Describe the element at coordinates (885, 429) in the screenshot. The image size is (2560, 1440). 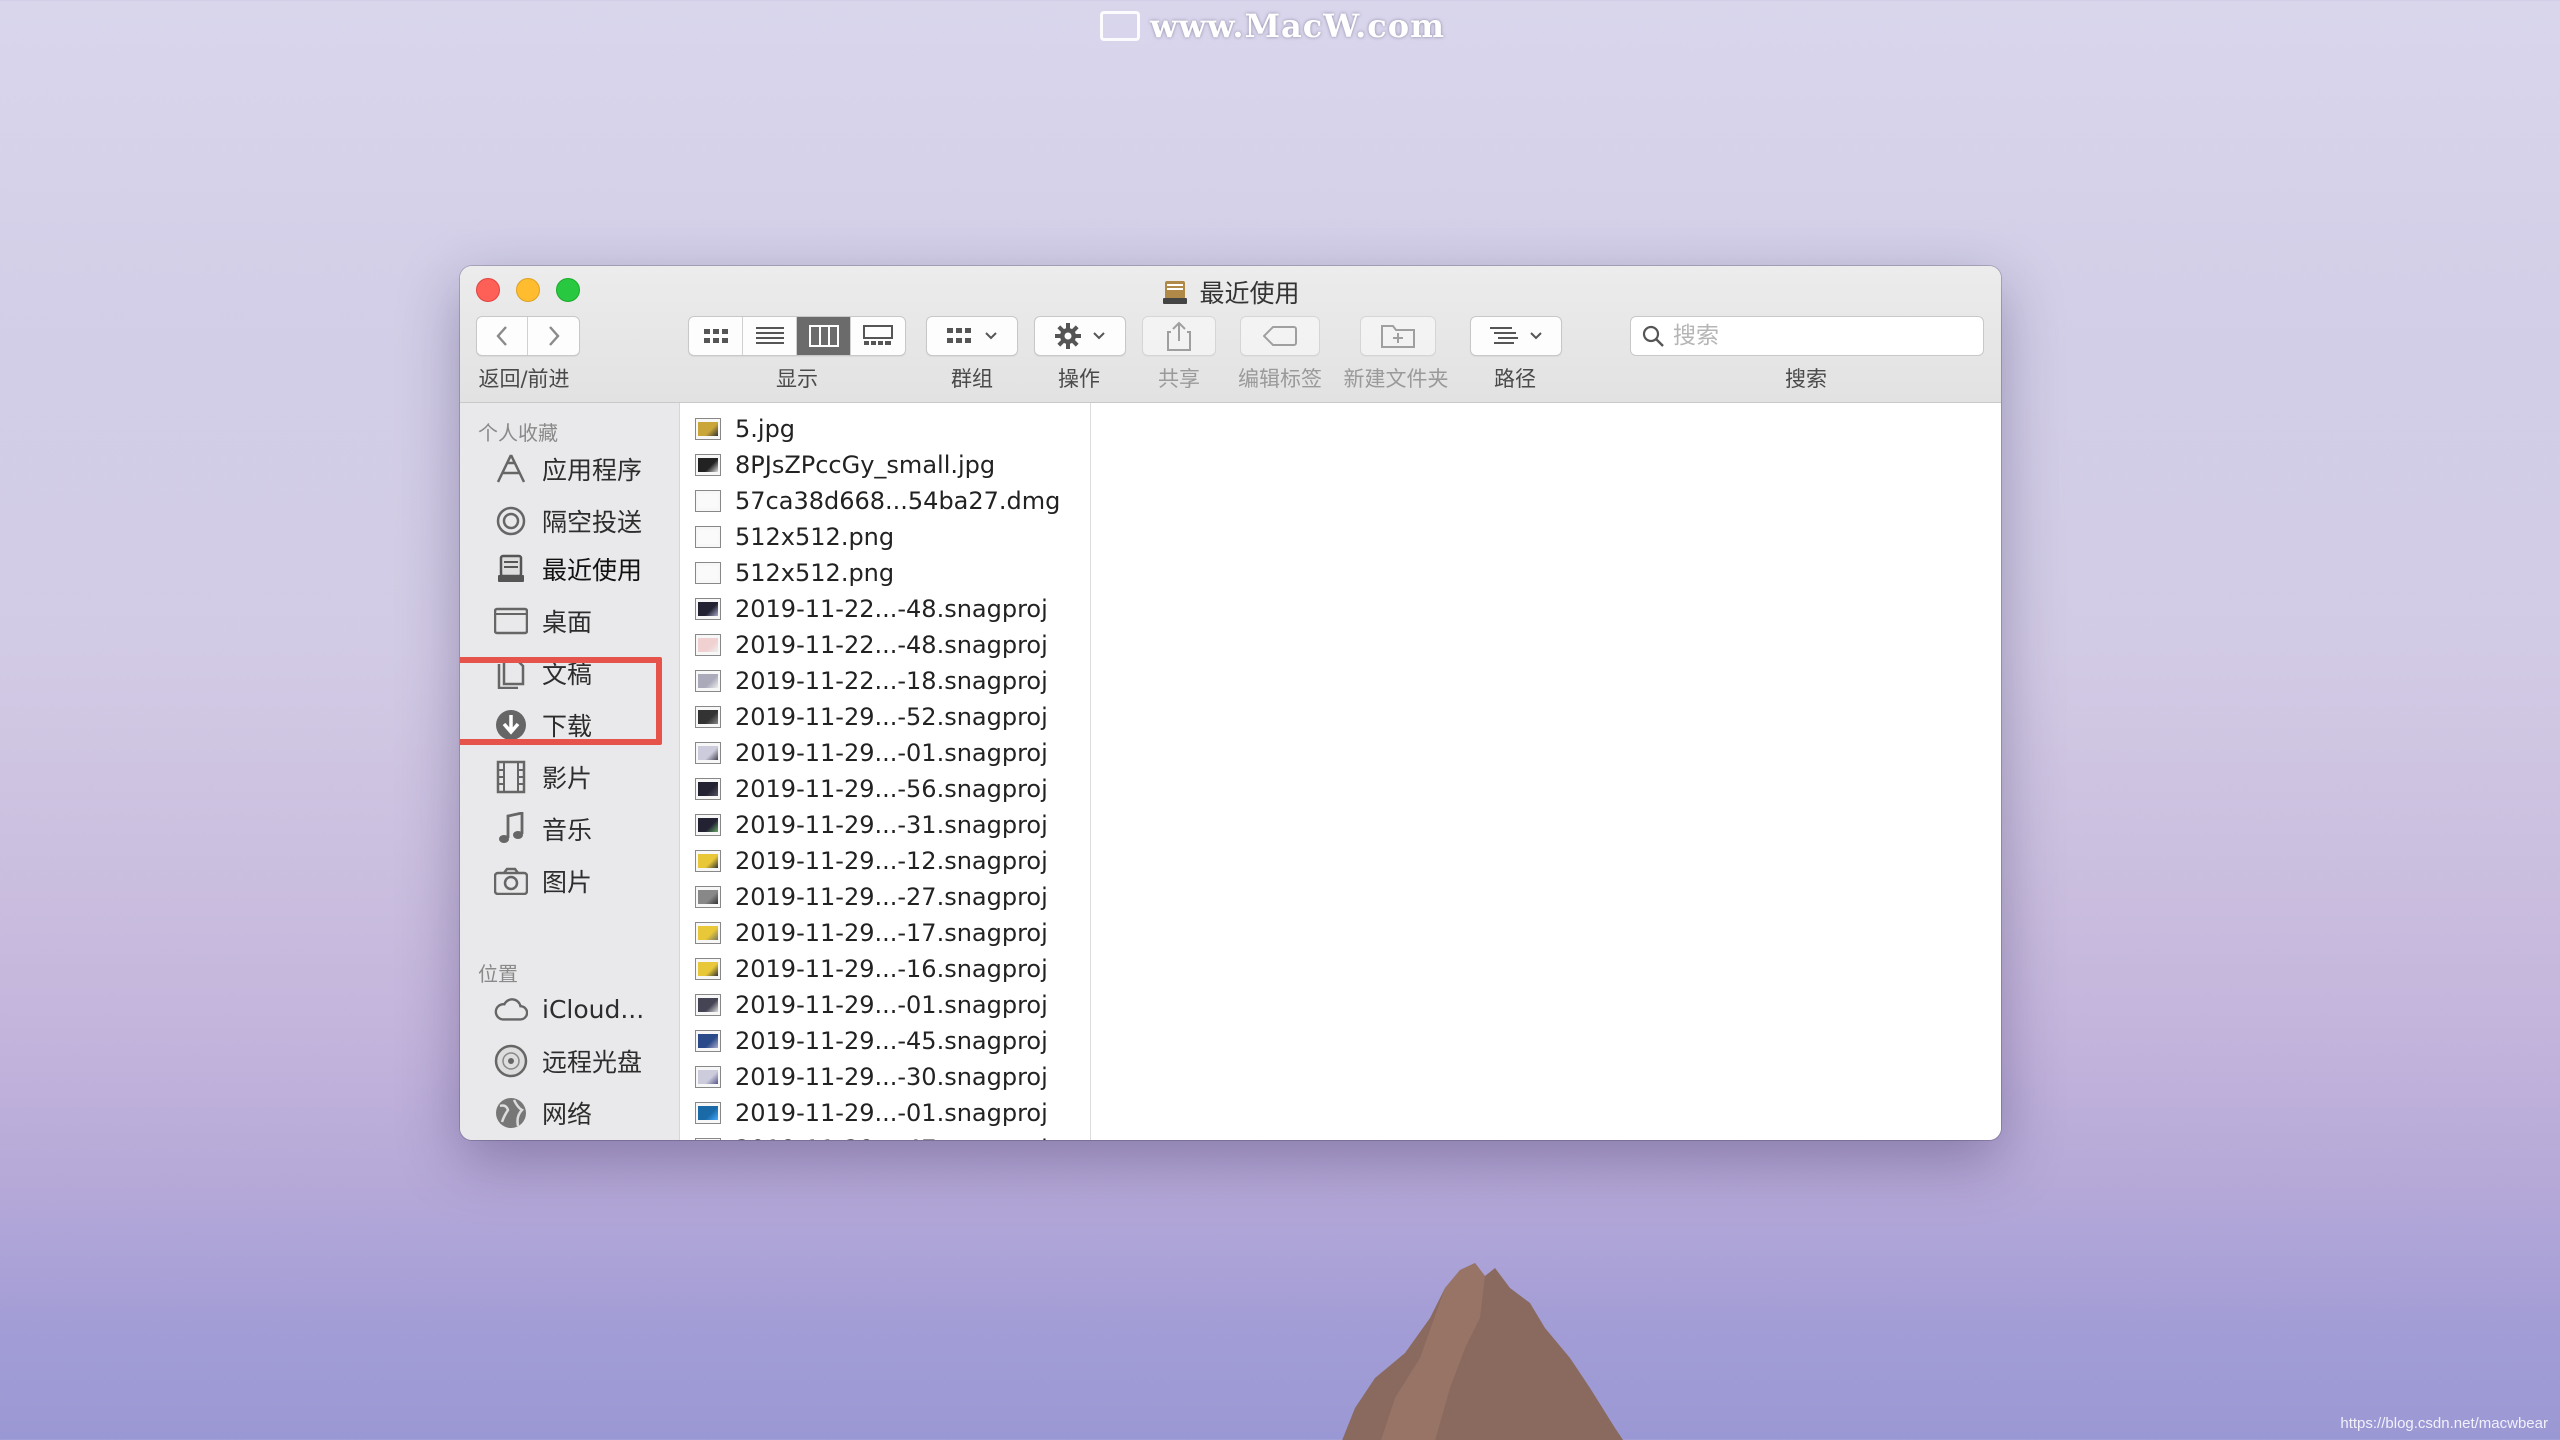
I see `file-row: 5.jpg` at that location.